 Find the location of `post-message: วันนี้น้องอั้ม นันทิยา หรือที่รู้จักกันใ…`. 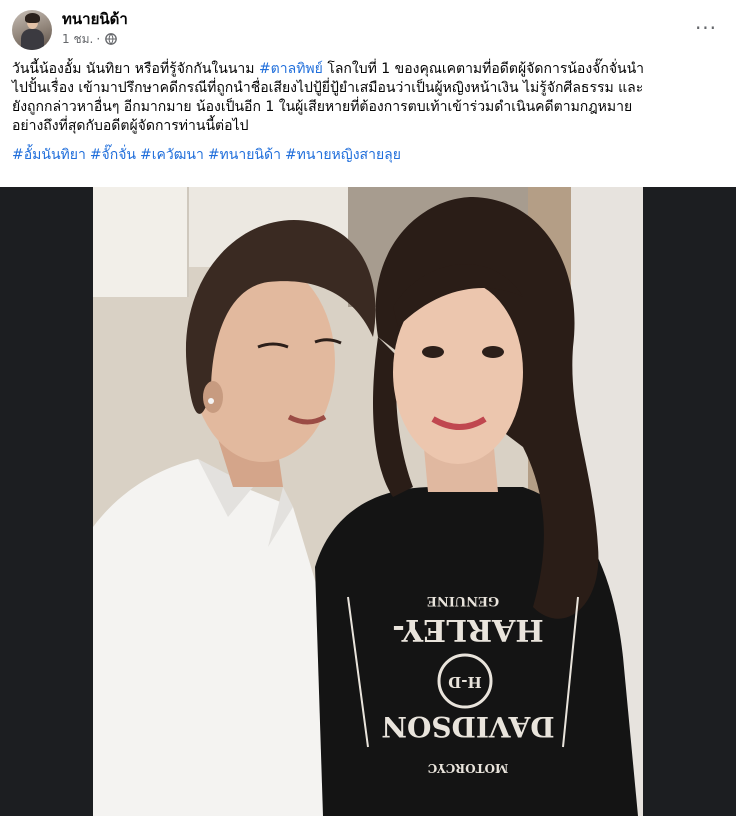

post-message: วันนี้น้องอั้ม นันทิยา หรือที่รู้จักกันใ… is located at coordinates (368, 98).